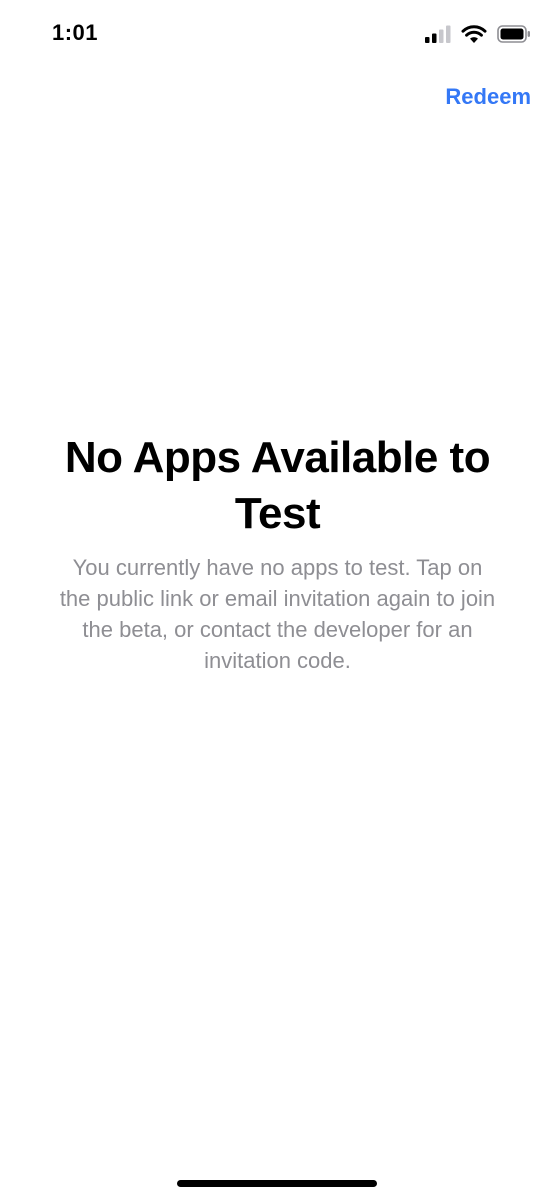  I want to click on cellular-signal-icon, so click(438, 36).